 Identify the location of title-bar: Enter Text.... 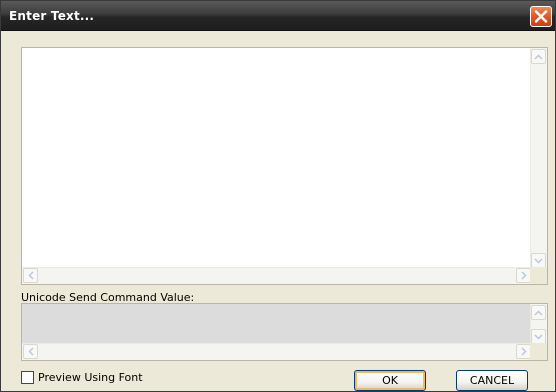
(278, 16).